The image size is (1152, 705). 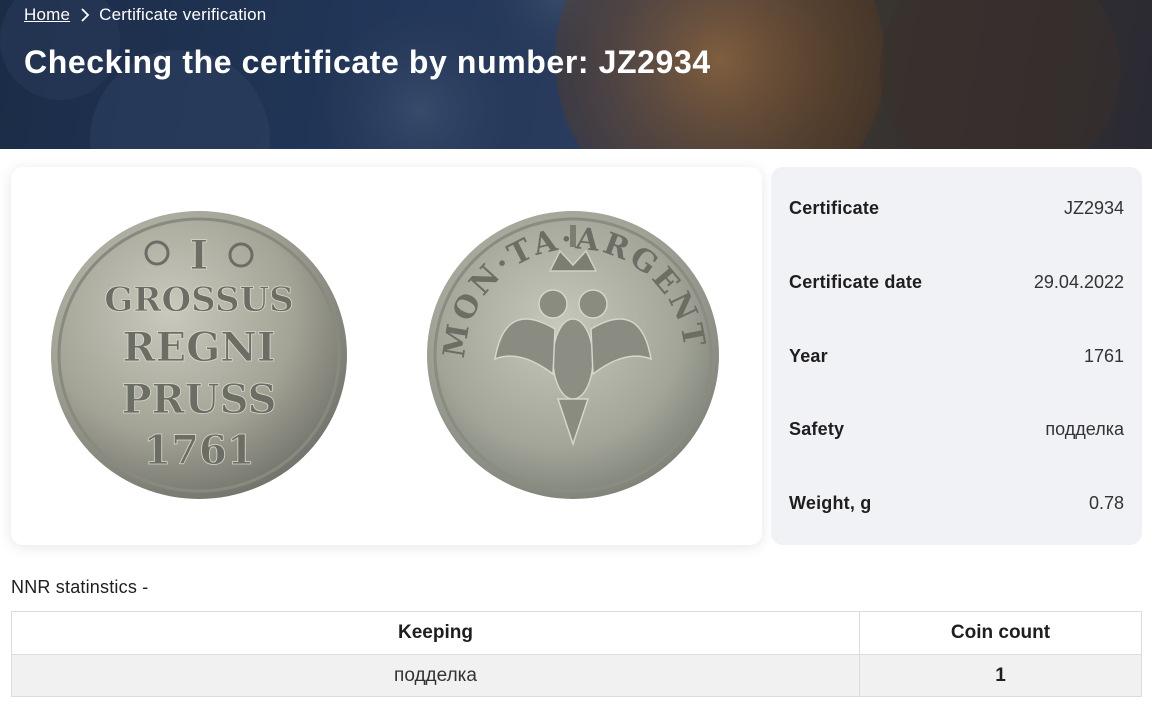 I want to click on info-row-safety: Safety подделка, so click(x=956, y=429).